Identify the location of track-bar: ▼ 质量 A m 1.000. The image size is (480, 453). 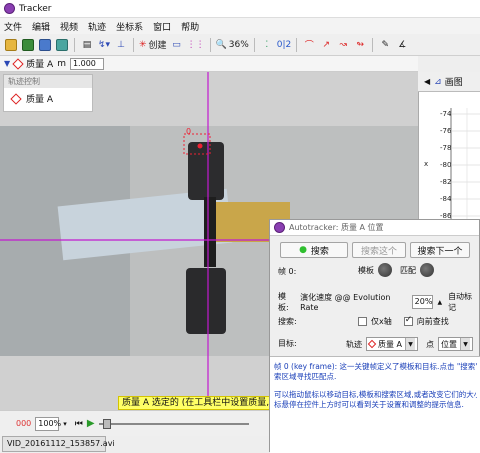
(209, 64).